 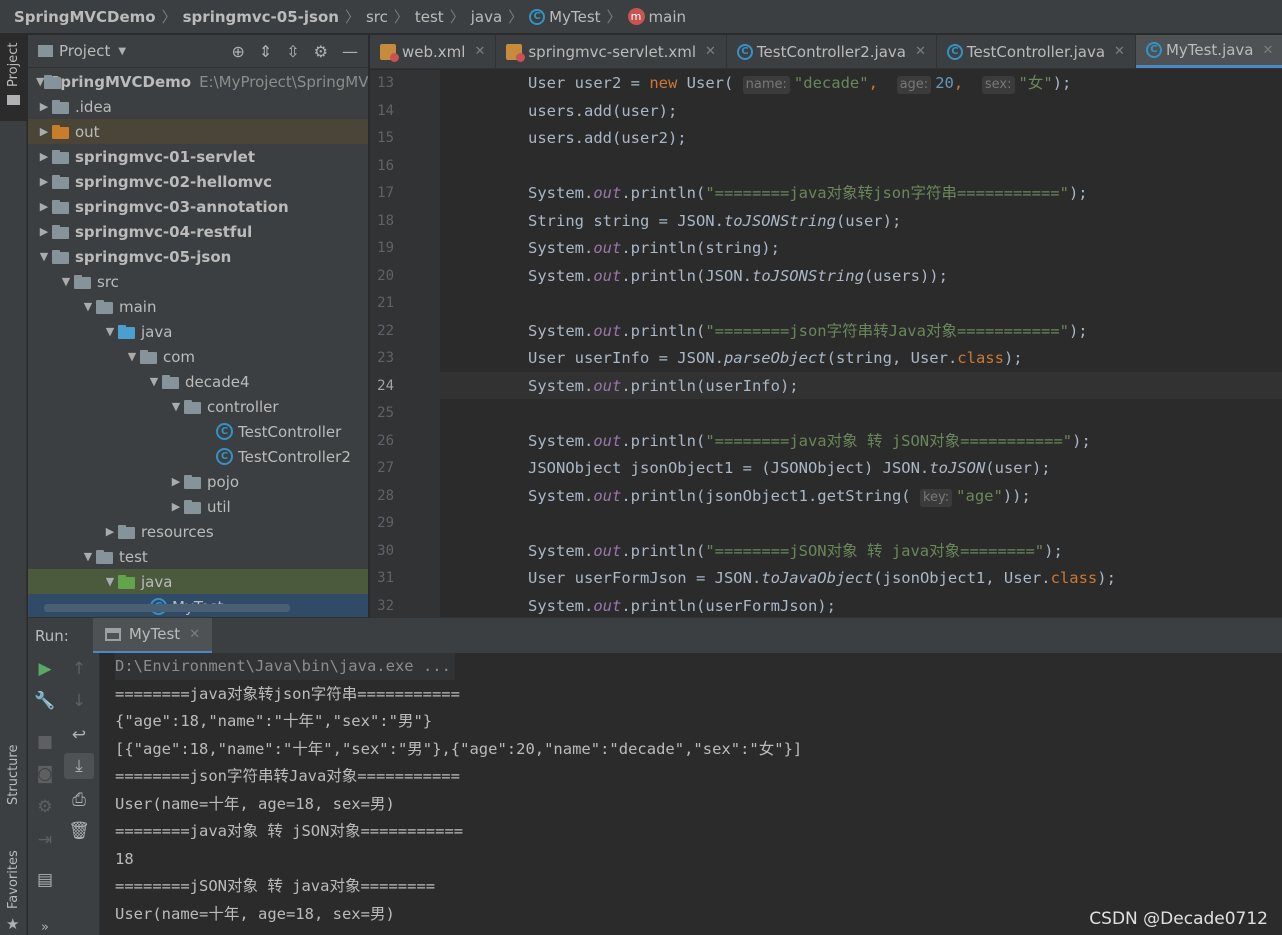 What do you see at coordinates (198, 331) in the screenshot?
I see `tree-item-java: ▼ java` at bounding box center [198, 331].